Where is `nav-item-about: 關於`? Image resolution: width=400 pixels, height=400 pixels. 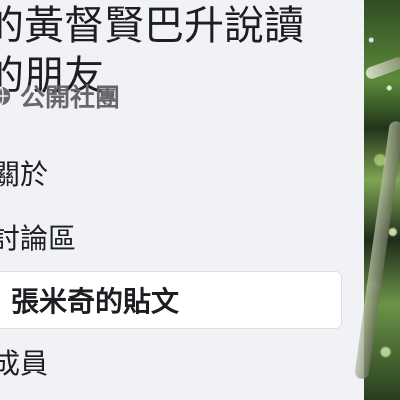
nav-item-about: 關於 is located at coordinates (171, 173).